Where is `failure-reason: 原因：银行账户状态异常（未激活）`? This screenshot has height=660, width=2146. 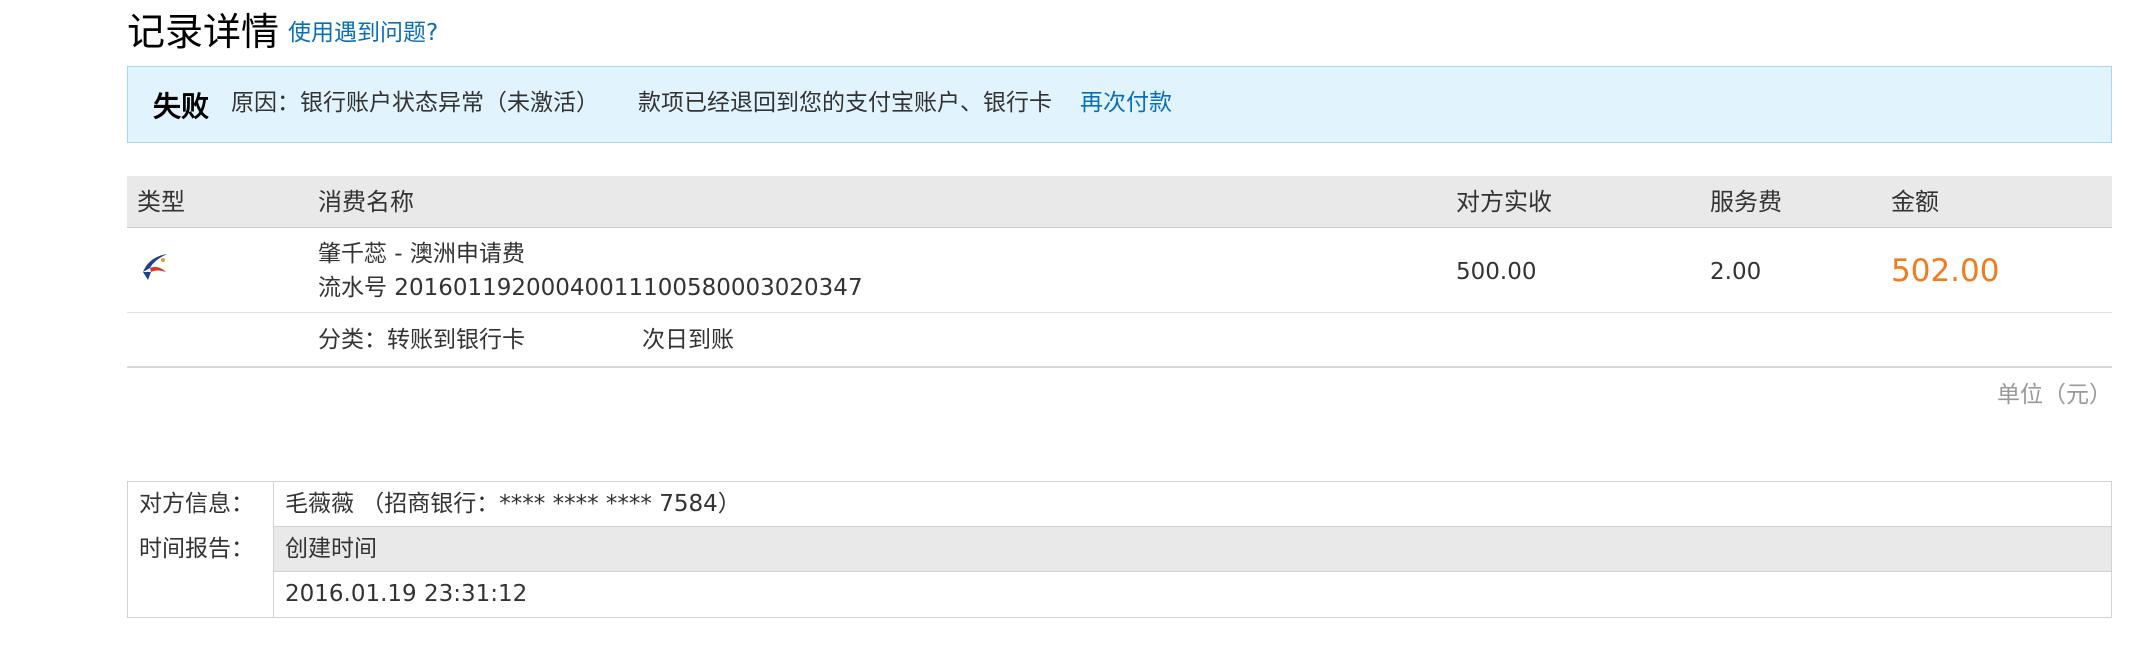
failure-reason: 原因：银行账户状态异常（未激活） is located at coordinates (415, 103).